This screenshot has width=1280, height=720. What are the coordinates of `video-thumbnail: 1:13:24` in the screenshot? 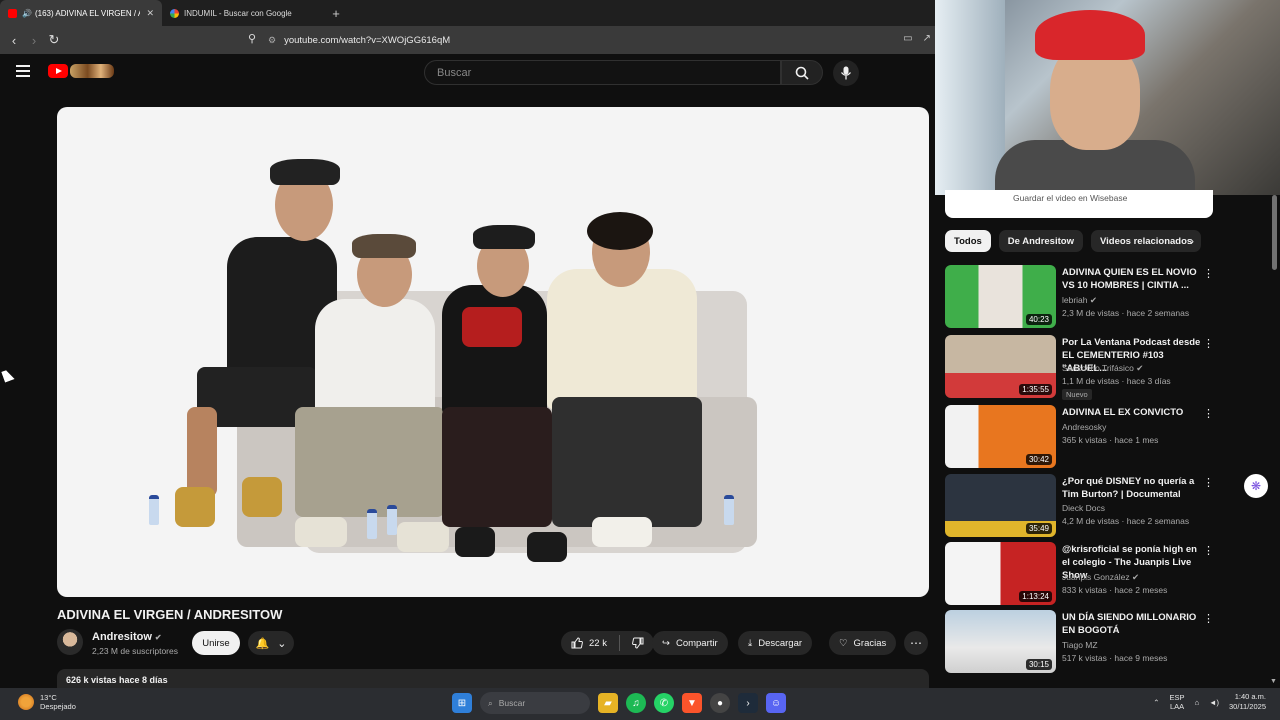 It's located at (1000, 573).